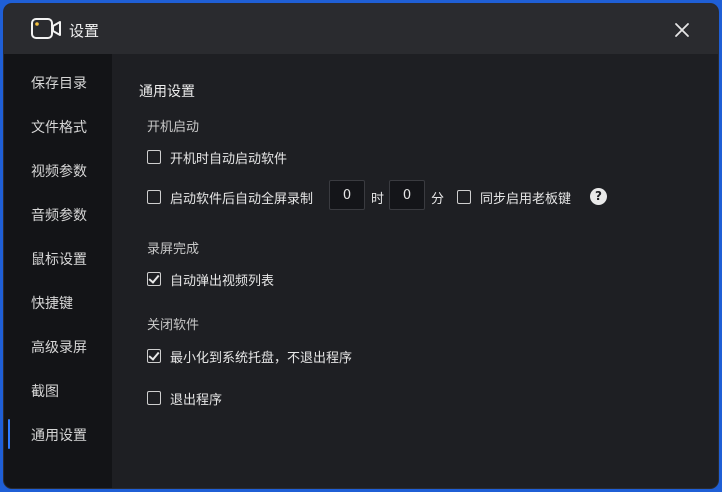  What do you see at coordinates (154, 356) in the screenshot?
I see `minimize-tray-checkbox` at bounding box center [154, 356].